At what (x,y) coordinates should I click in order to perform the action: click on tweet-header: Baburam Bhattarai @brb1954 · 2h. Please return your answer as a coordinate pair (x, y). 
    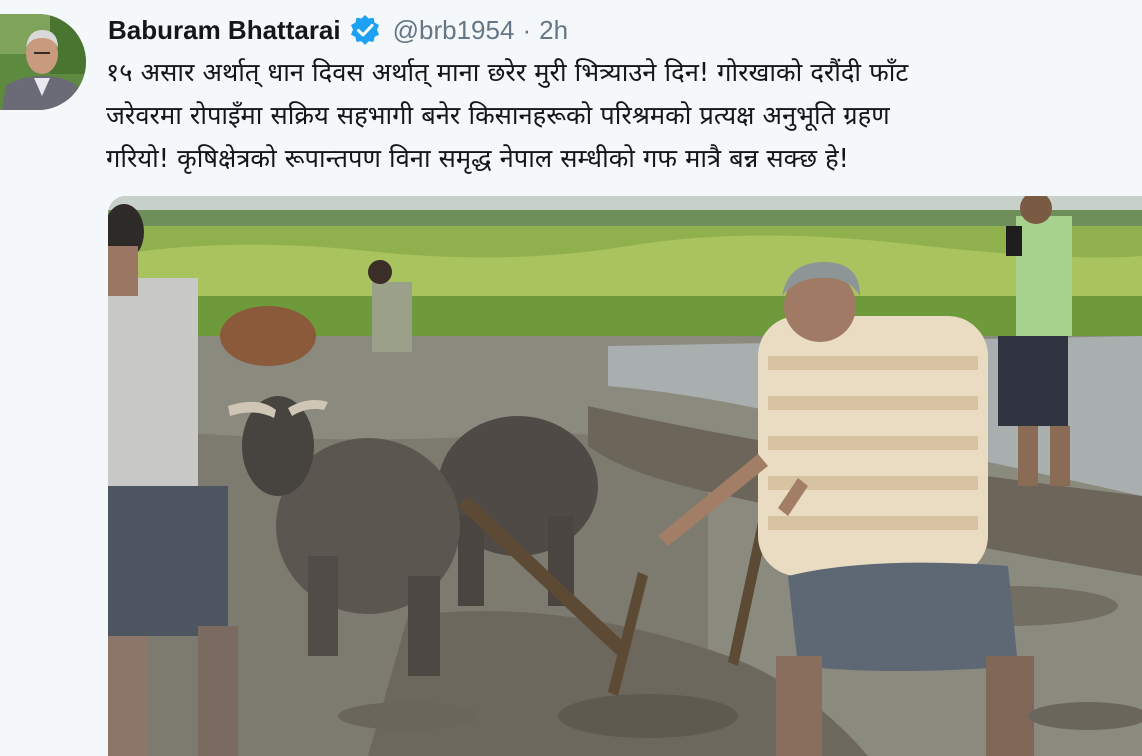
    Looking at the image, I should click on (338, 30).